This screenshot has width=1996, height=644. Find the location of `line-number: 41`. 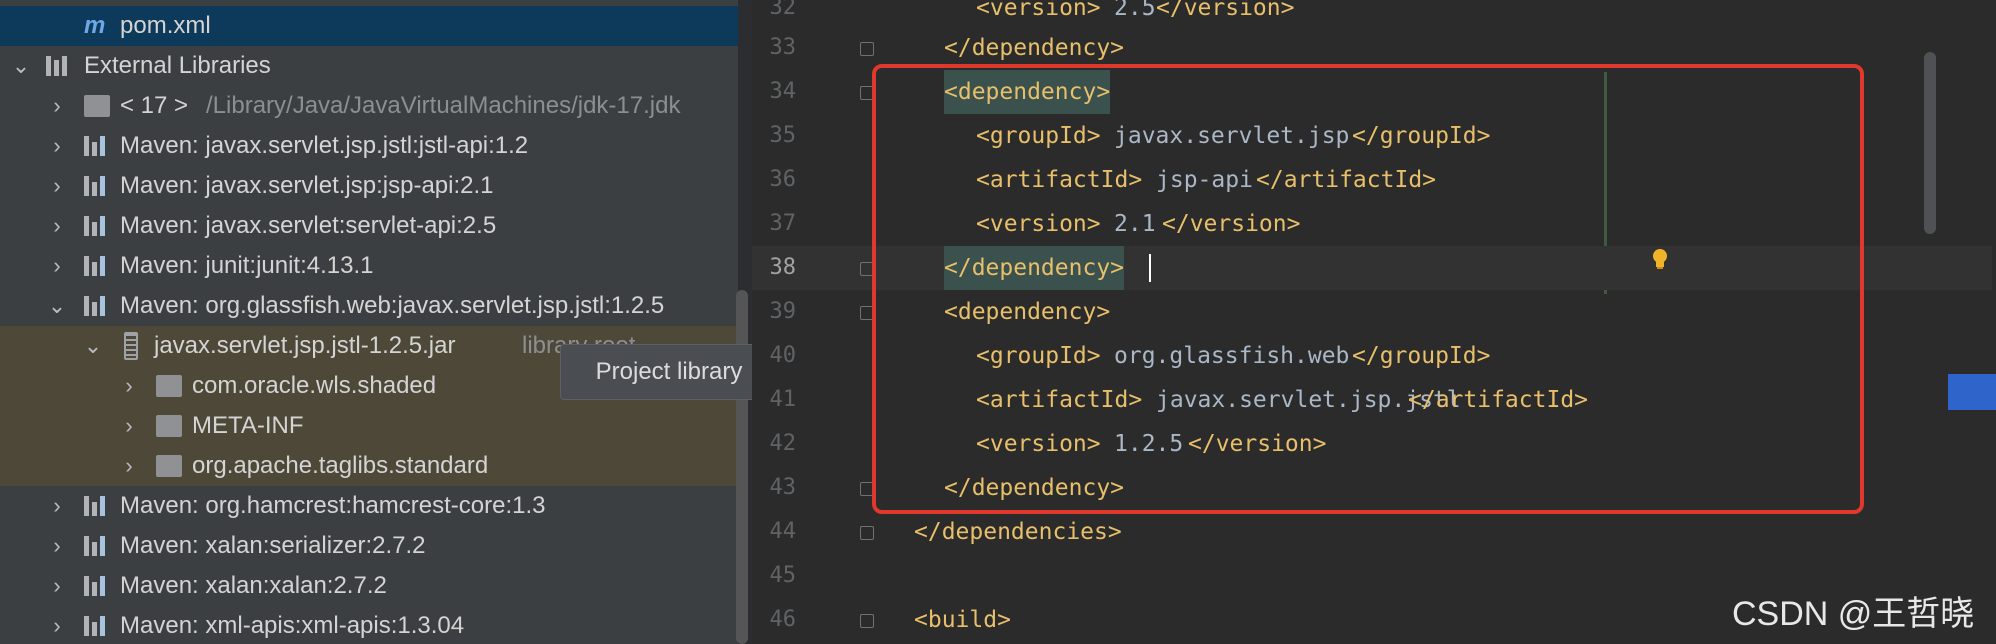

line-number: 41 is located at coordinates (783, 399).